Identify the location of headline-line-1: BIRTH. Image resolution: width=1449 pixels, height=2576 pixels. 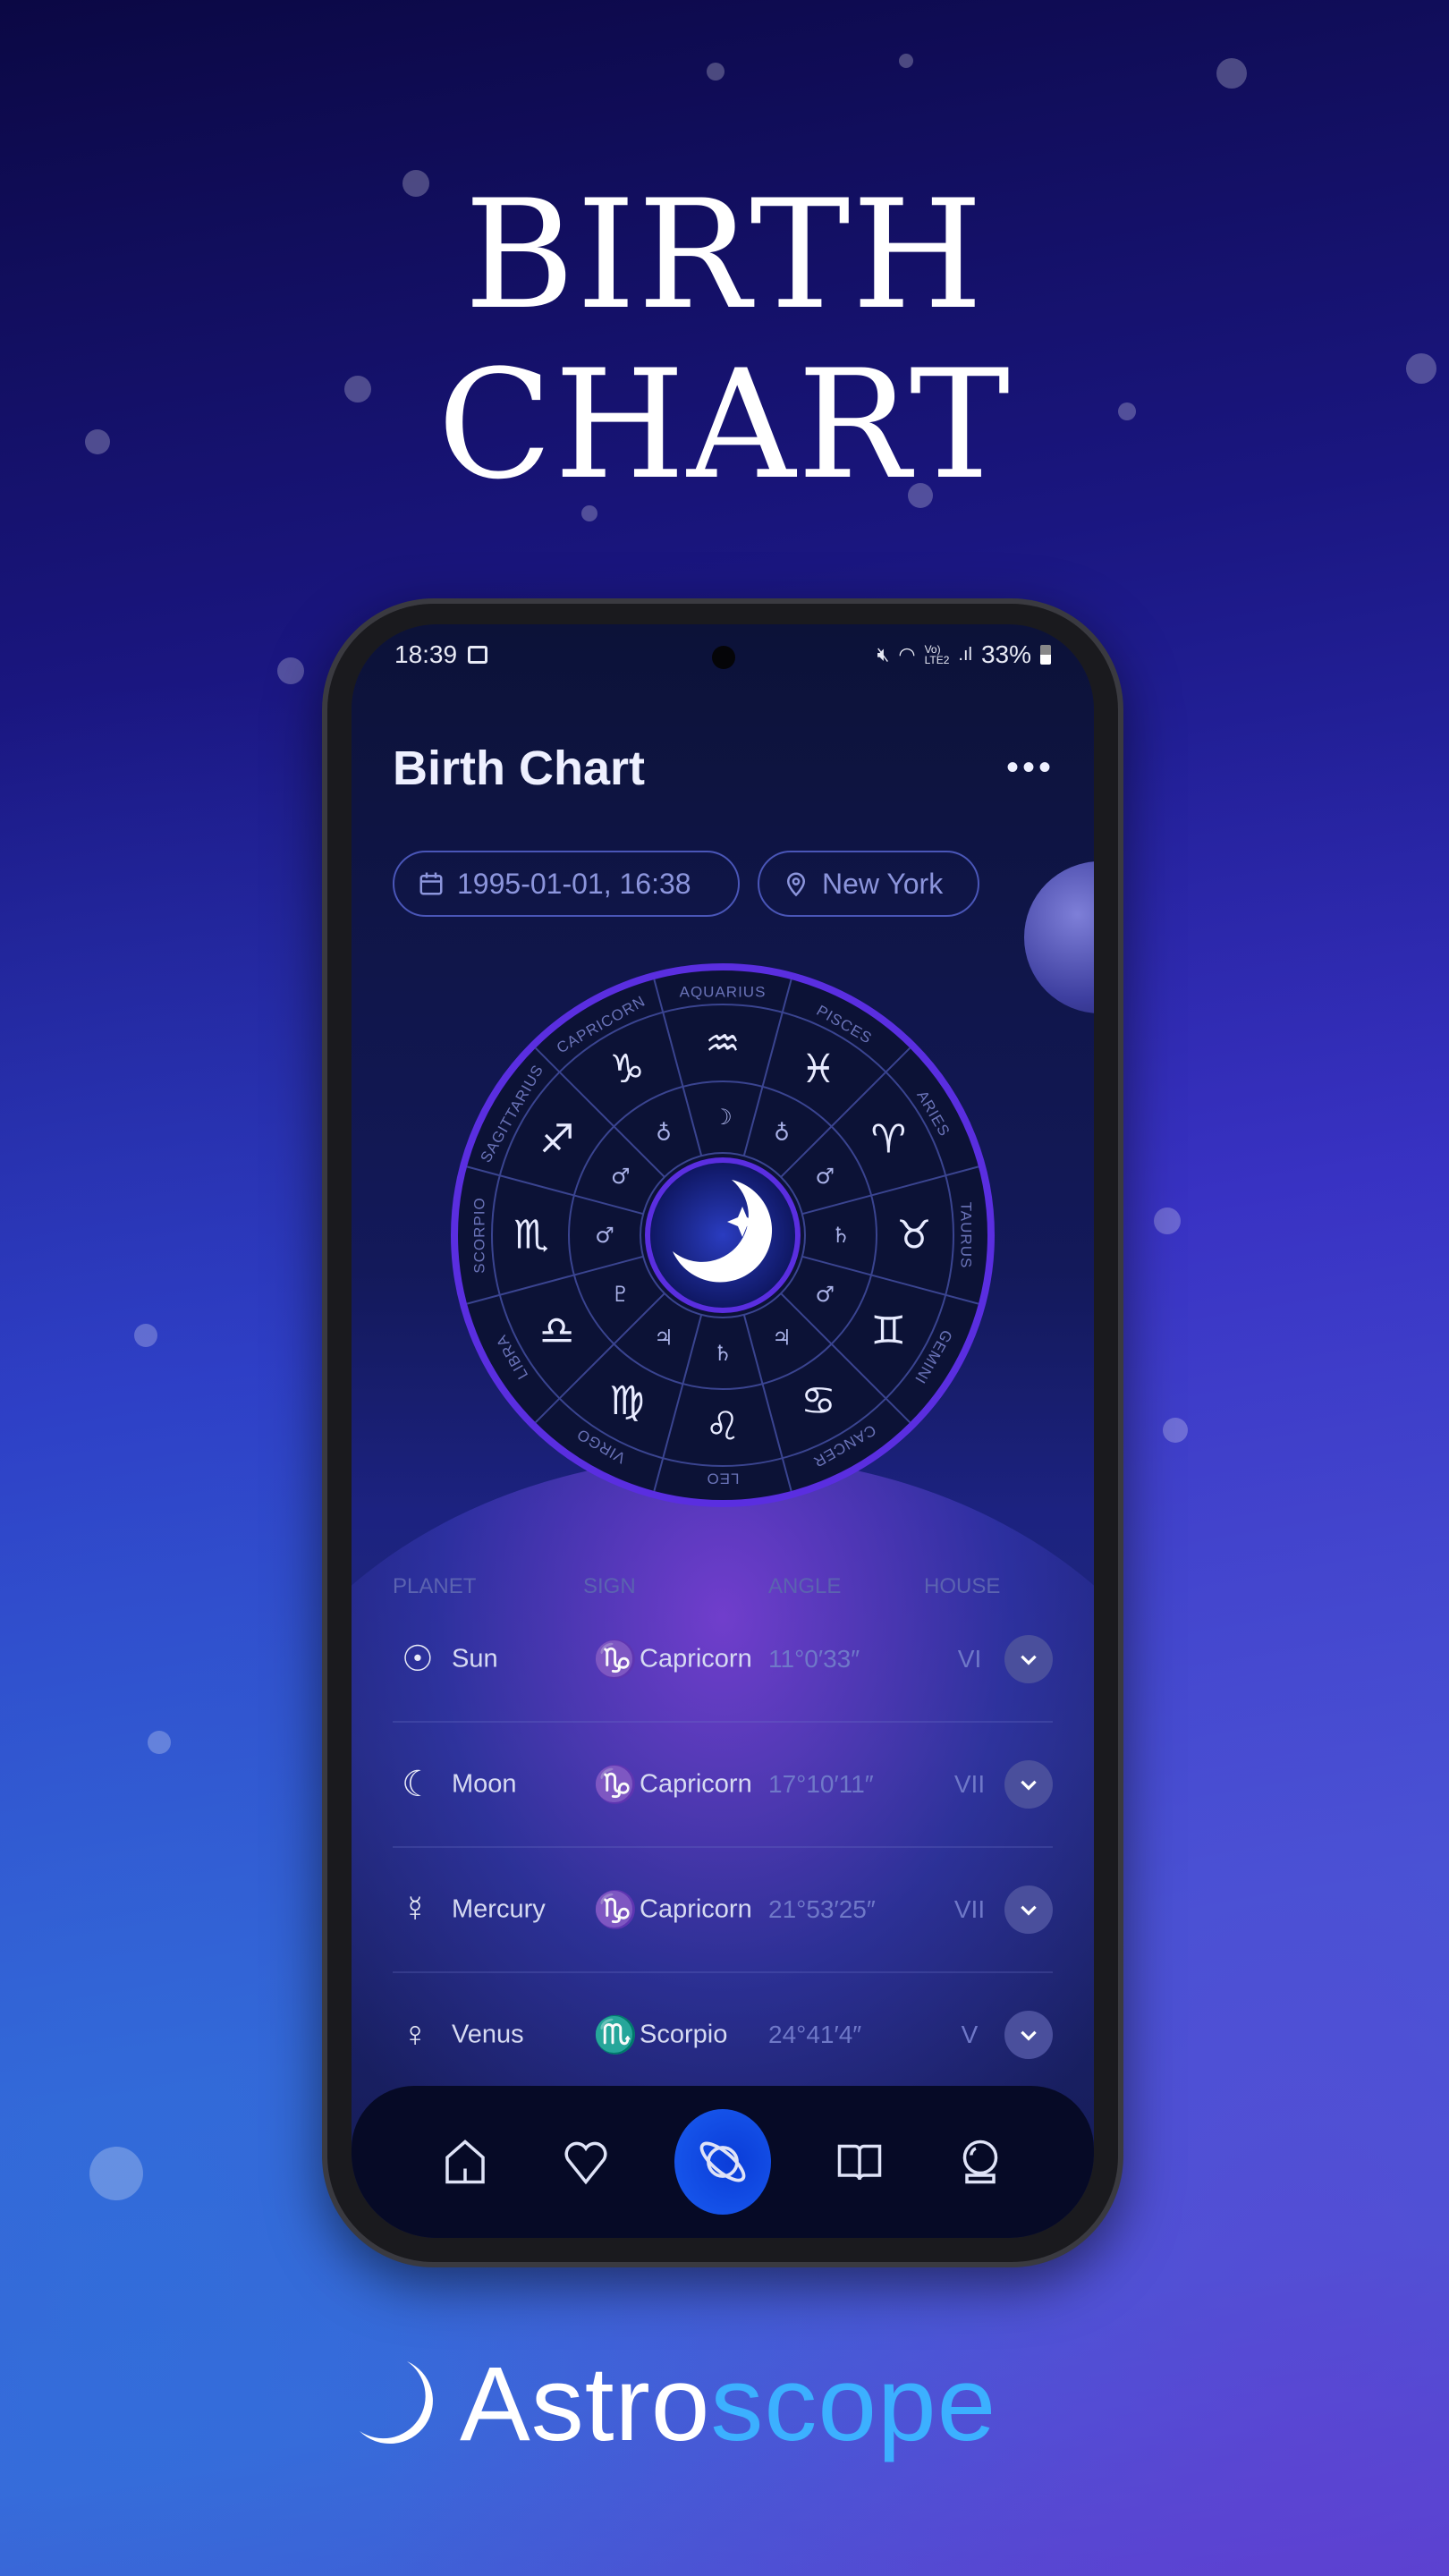
(724, 255).